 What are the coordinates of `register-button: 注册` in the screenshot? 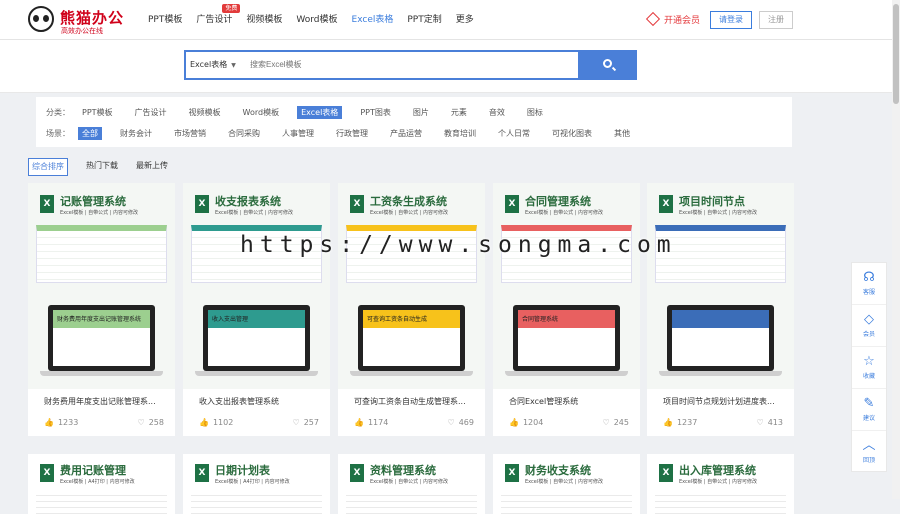 It's located at (776, 20).